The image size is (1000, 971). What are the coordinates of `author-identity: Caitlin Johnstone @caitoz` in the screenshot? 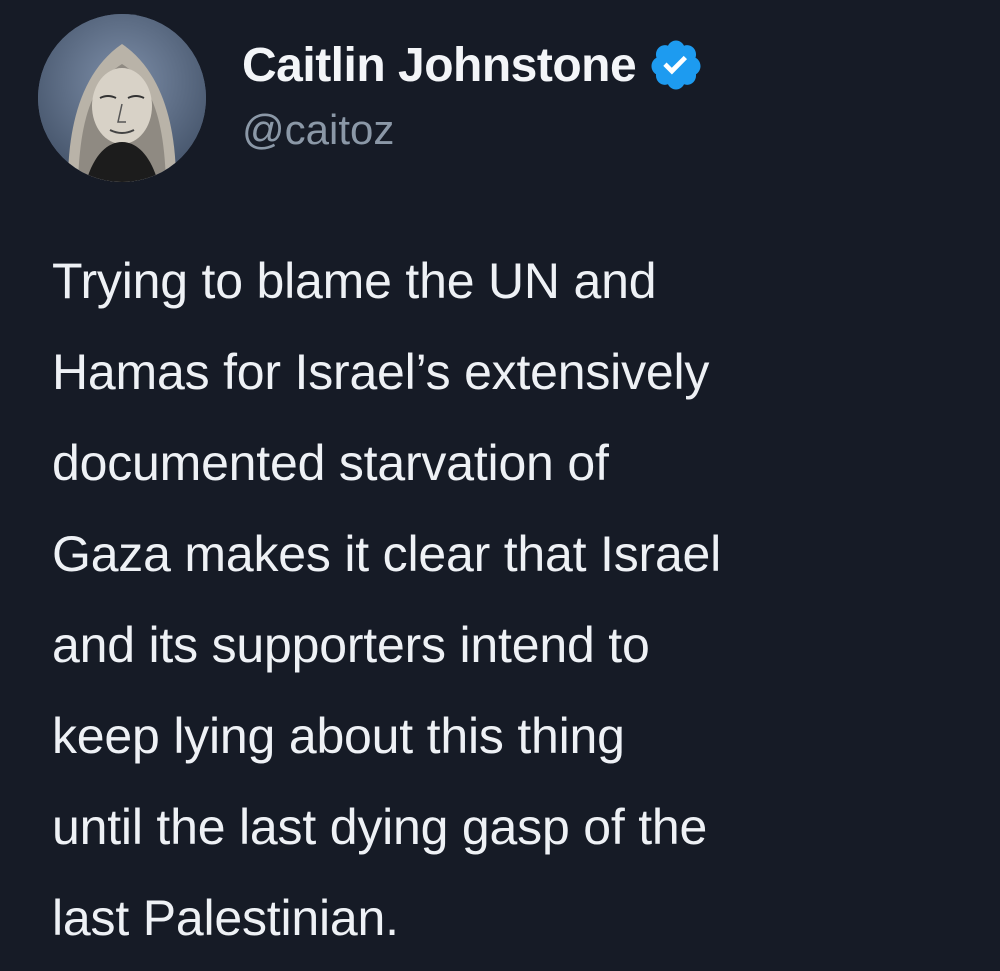 It's located at (473, 93).